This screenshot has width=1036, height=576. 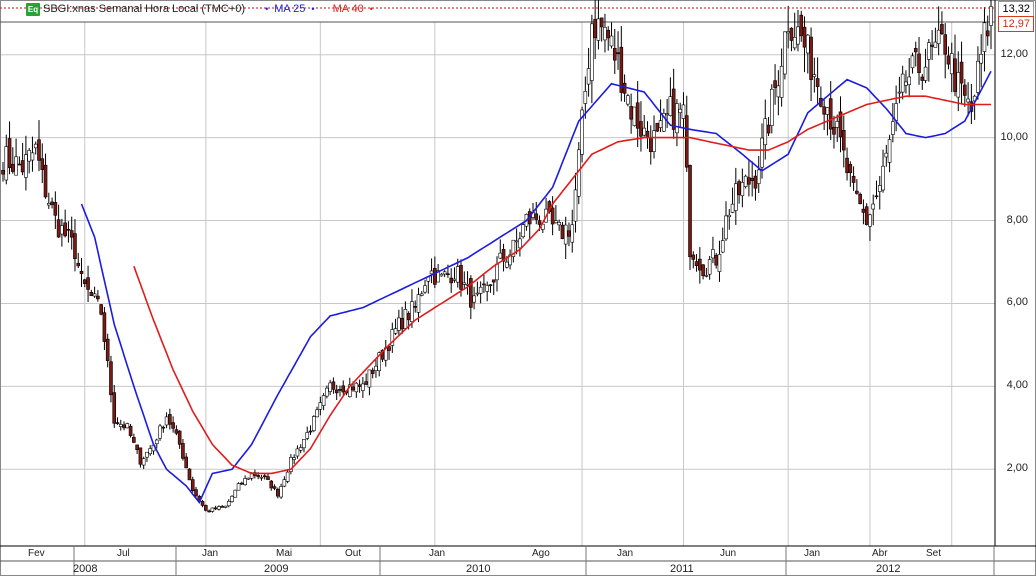 What do you see at coordinates (1017, 468) in the screenshot?
I see `y-tick-label: 2,00` at bounding box center [1017, 468].